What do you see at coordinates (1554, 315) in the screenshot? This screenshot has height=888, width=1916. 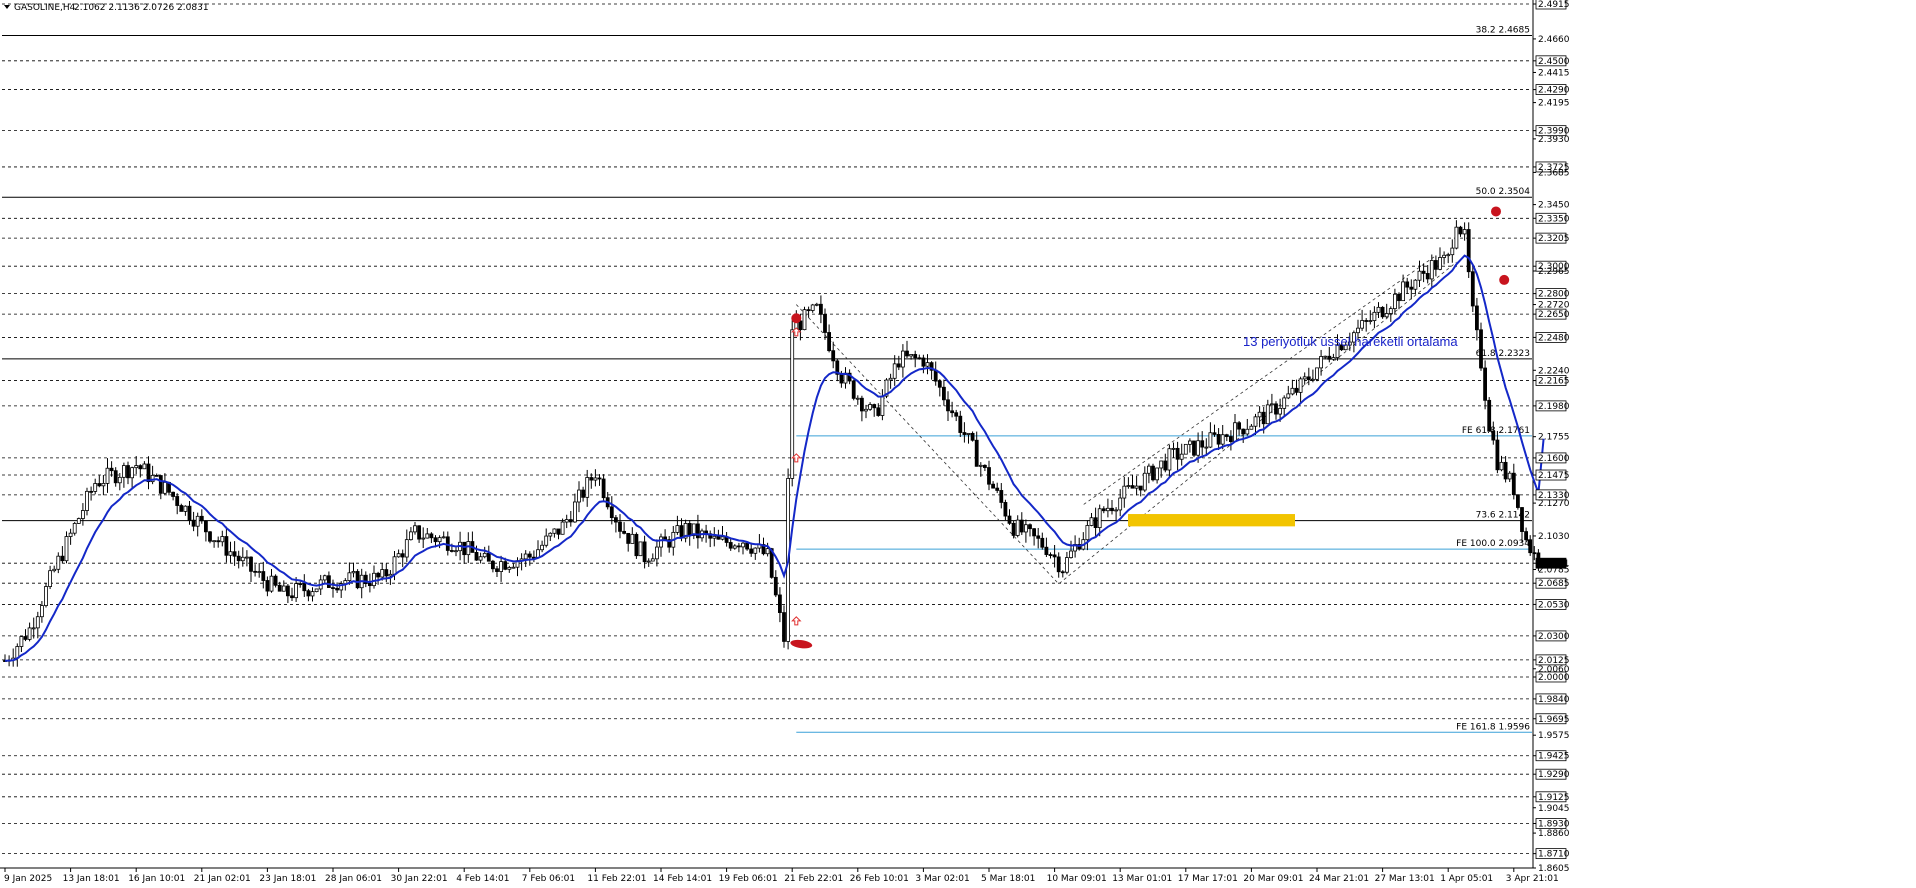 I see `price-tick-label: 2.2650` at bounding box center [1554, 315].